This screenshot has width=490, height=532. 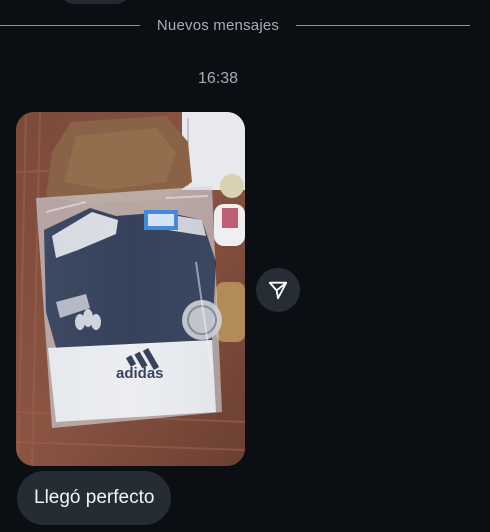 I want to click on message-timestamp: 16:38, so click(x=218, y=78).